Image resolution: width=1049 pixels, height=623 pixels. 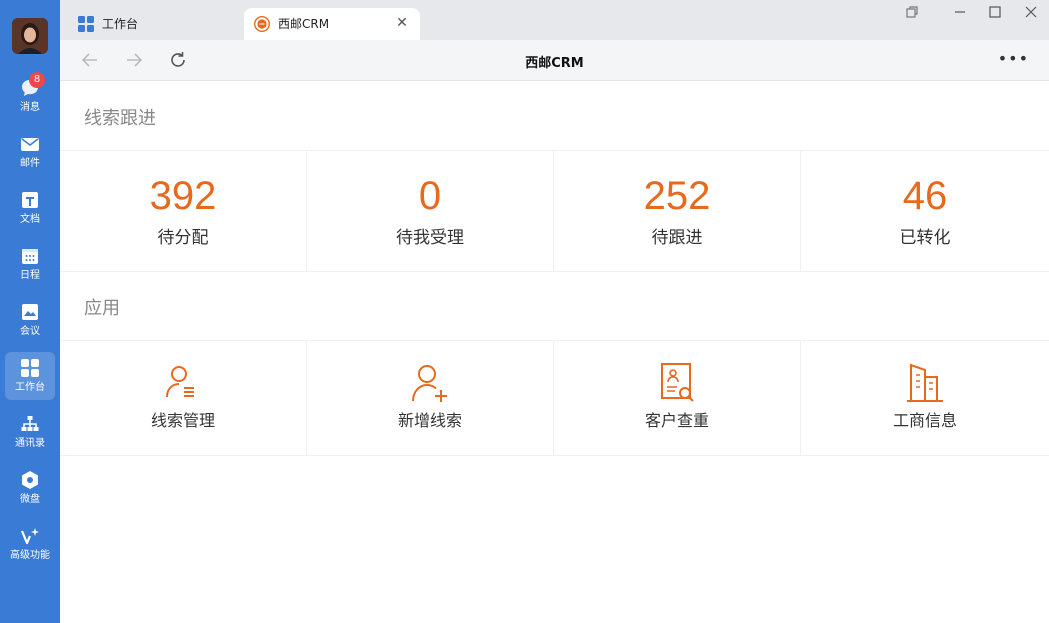 I want to click on document-icon, so click(x=30, y=200).